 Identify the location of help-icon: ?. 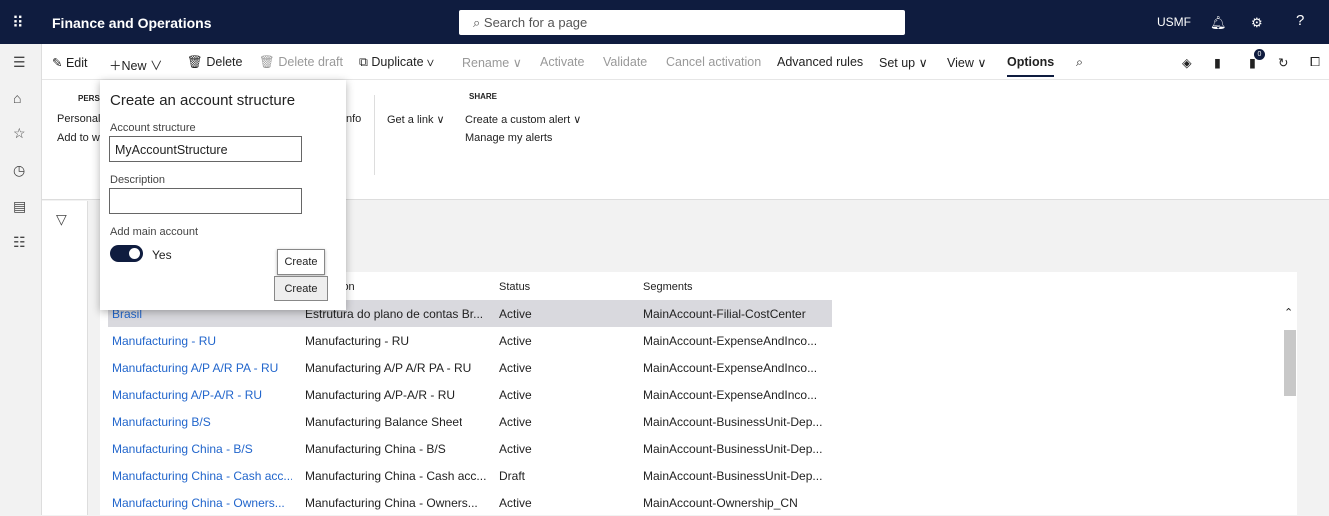
(1300, 20).